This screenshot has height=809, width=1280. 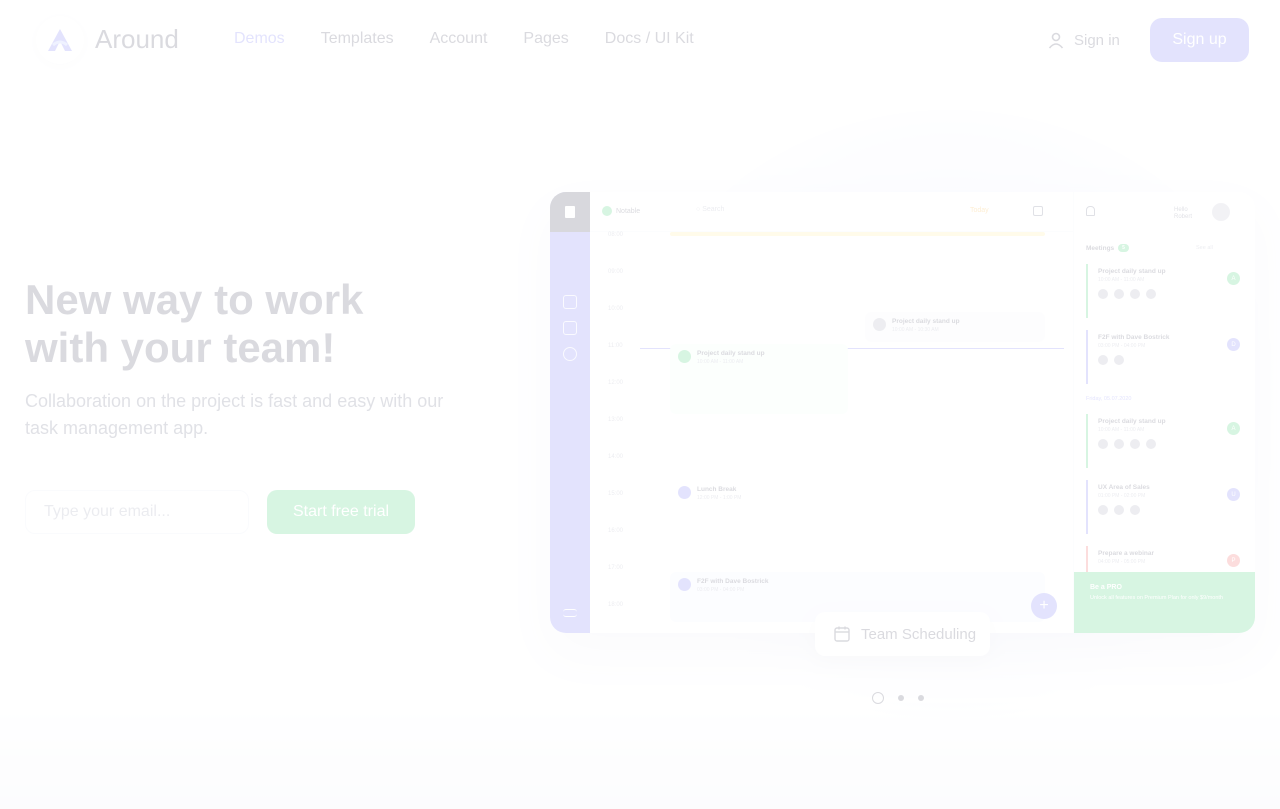 I want to click on brand-name: Around, so click(x=137, y=39).